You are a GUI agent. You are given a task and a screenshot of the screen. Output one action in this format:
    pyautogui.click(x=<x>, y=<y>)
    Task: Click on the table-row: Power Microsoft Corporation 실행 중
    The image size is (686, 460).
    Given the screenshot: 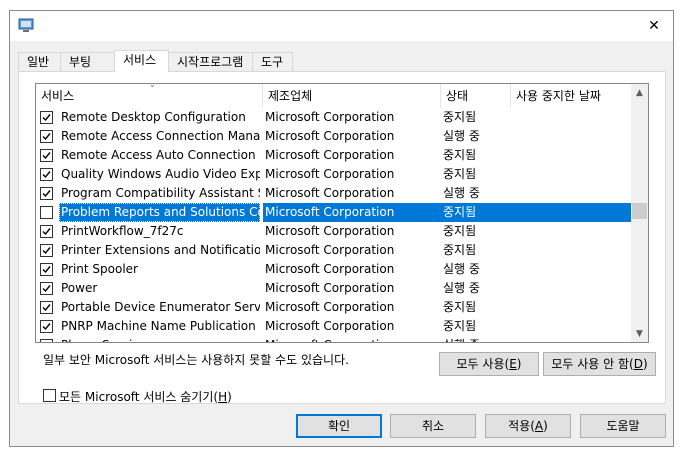 What is the action you would take?
    pyautogui.click(x=334, y=288)
    